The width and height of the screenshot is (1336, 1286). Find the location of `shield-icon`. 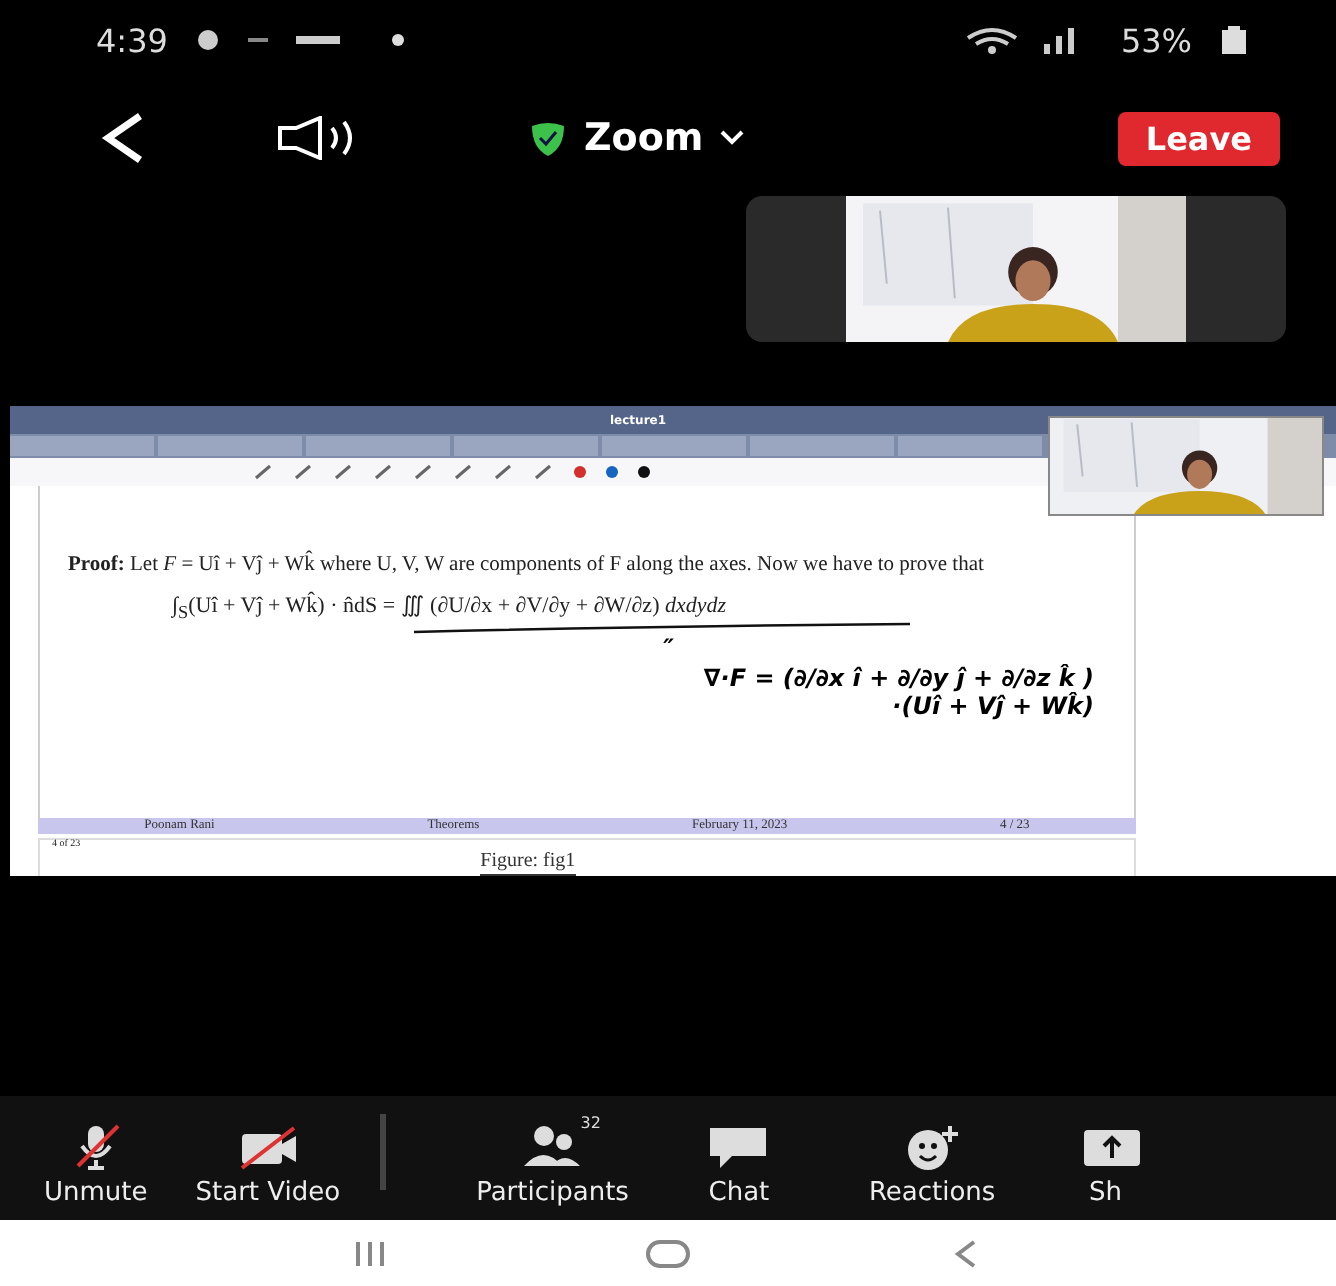

shield-icon is located at coordinates (548, 138).